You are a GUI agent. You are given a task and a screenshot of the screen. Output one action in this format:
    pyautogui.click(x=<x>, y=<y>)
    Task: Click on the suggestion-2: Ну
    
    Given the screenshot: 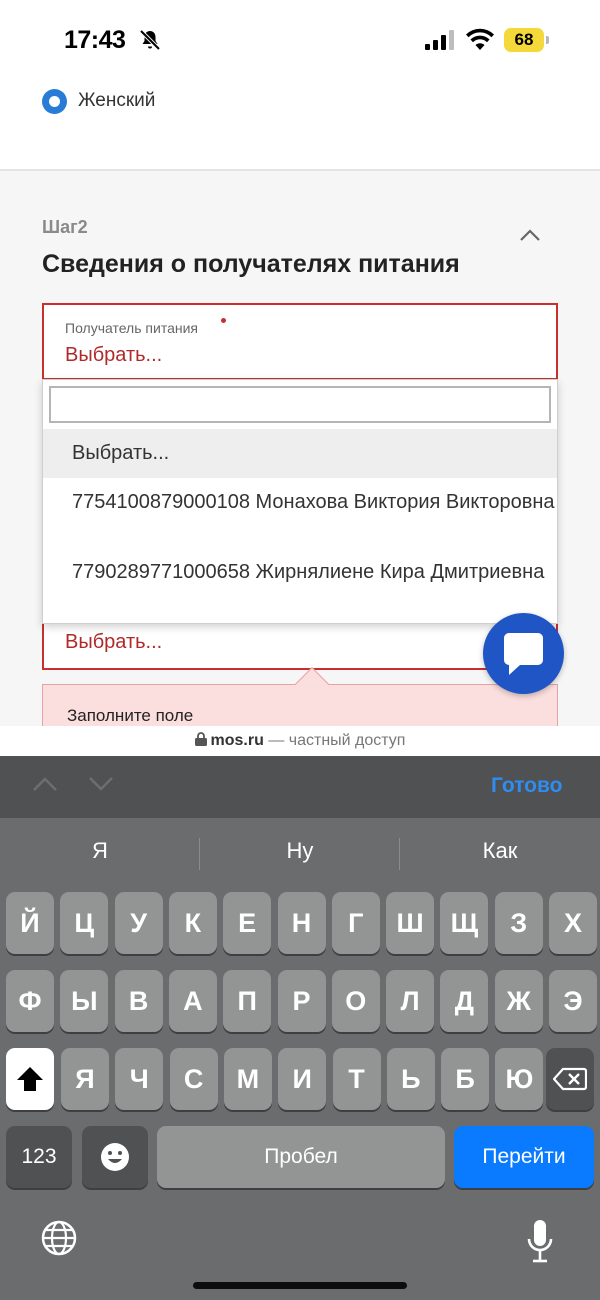 What is the action you would take?
    pyautogui.click(x=300, y=851)
    